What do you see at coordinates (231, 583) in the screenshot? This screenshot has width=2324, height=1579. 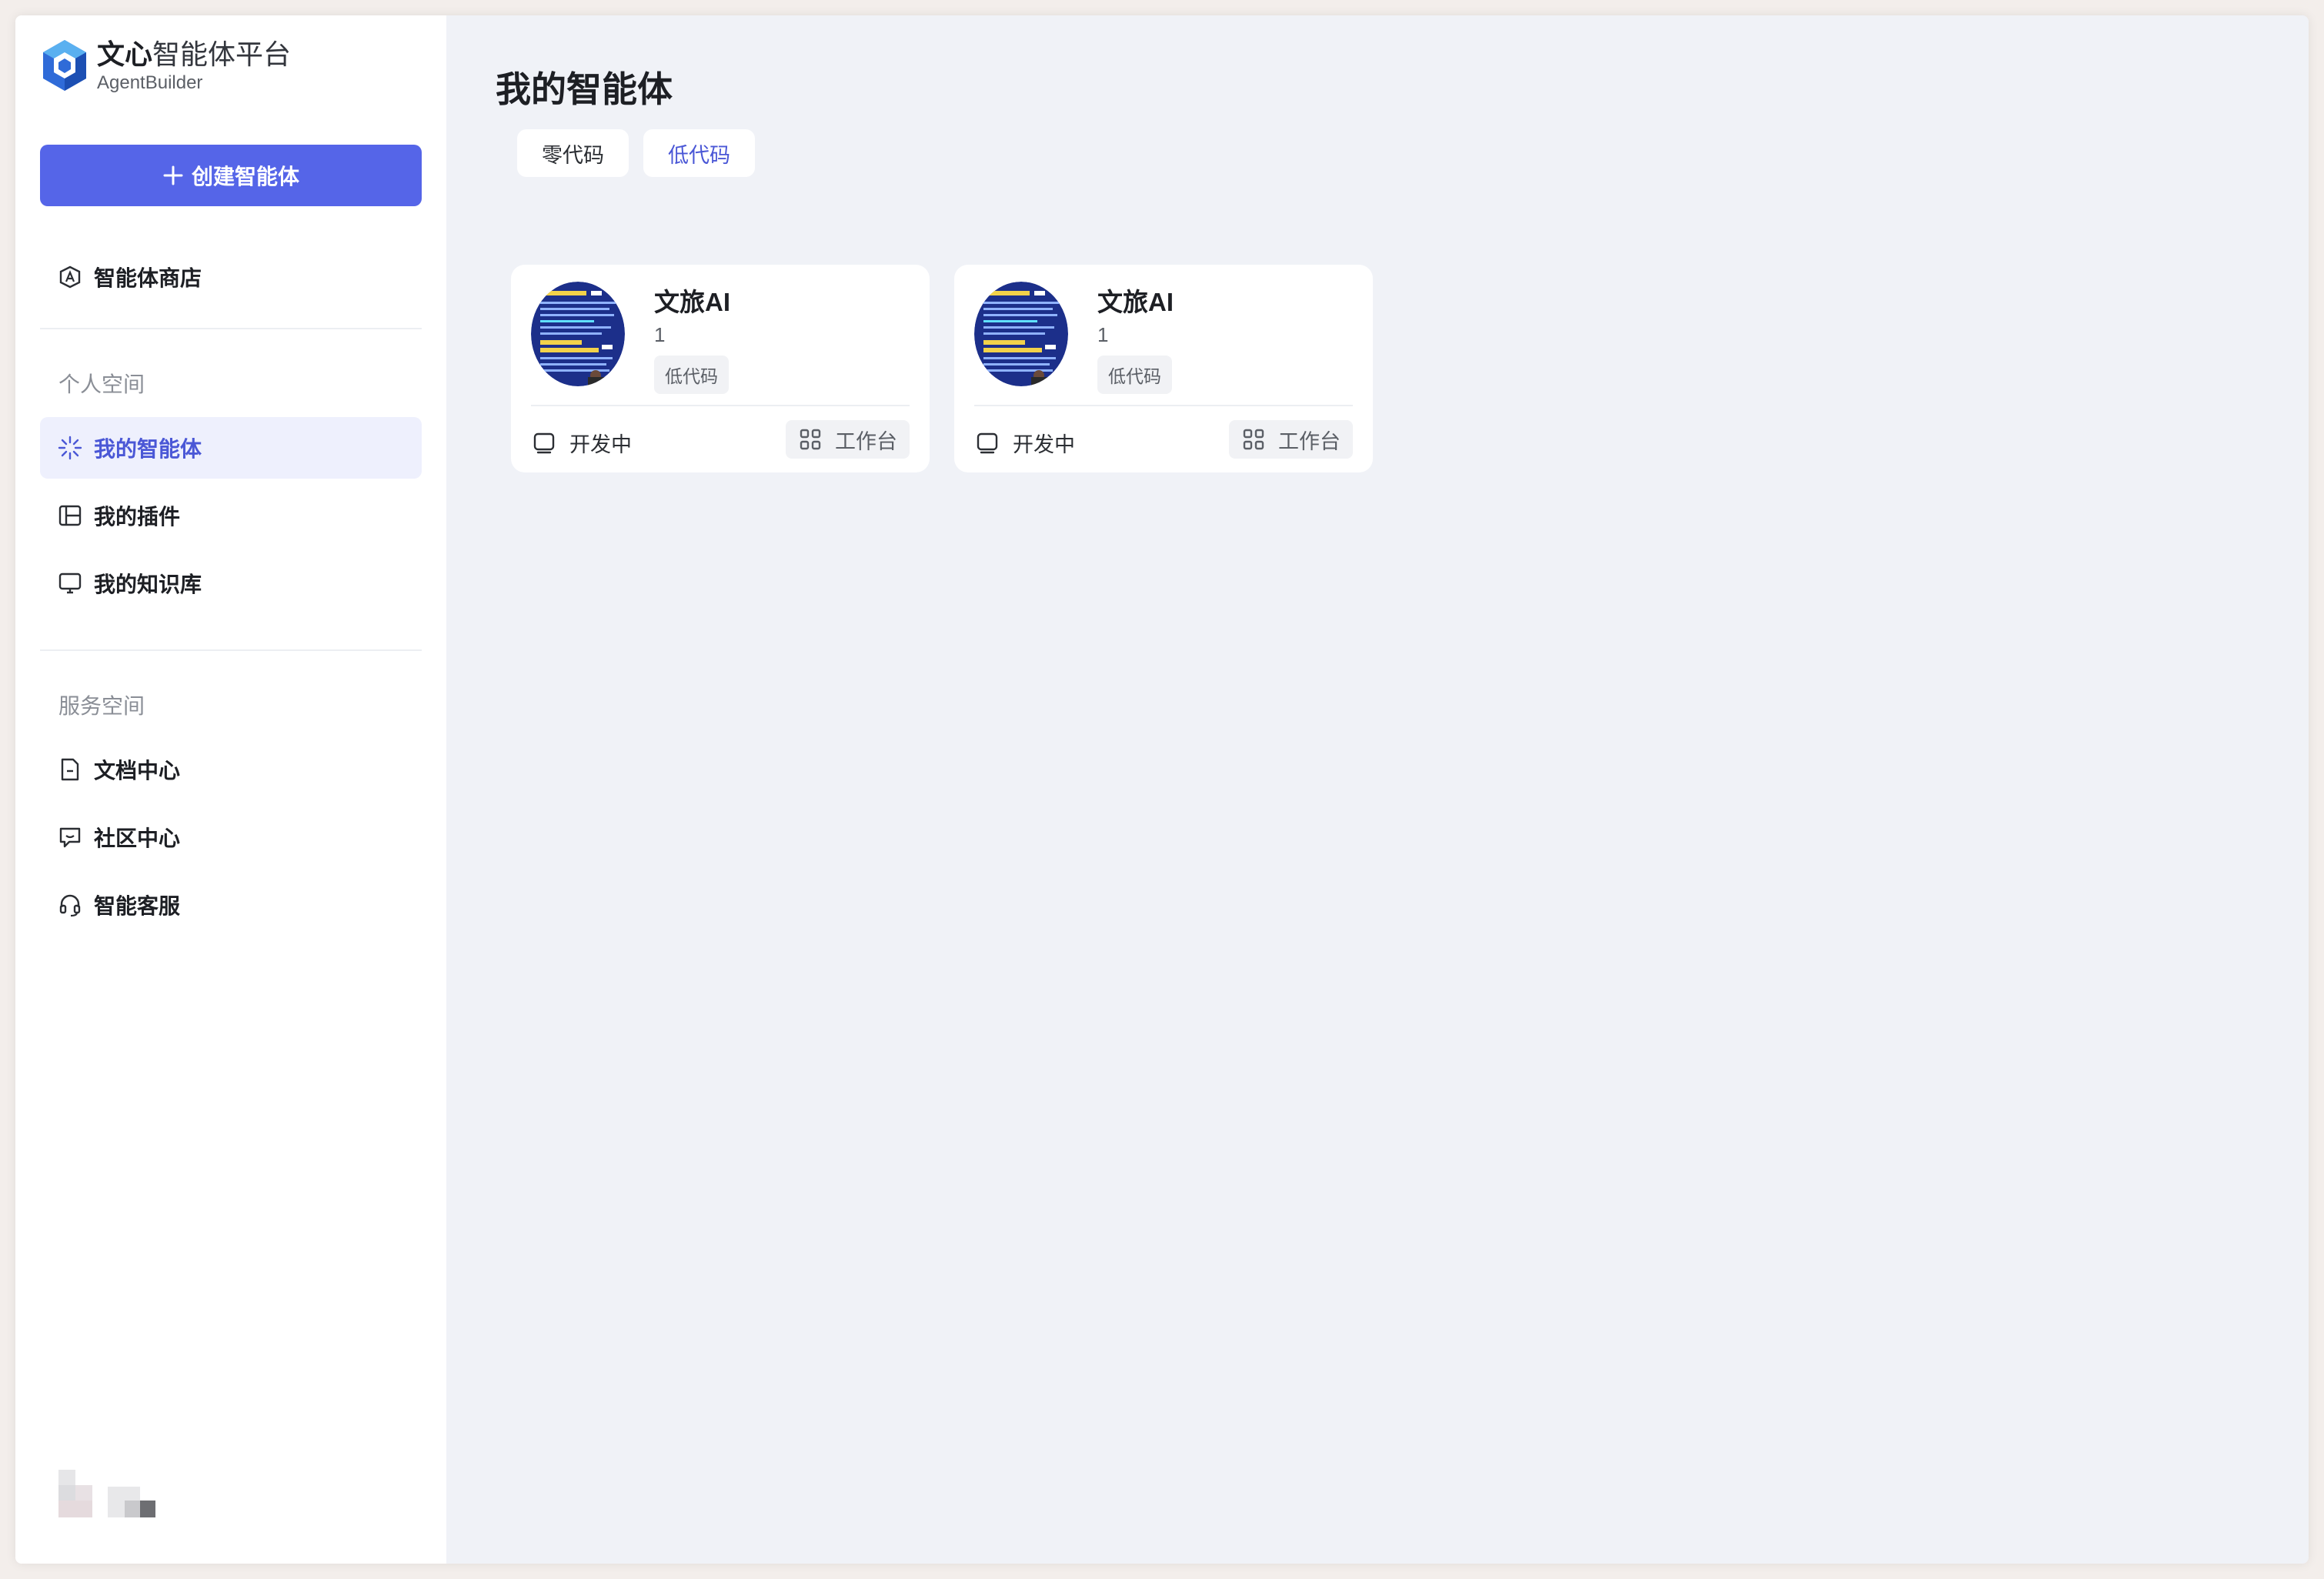 I see `nav-my-knowledge: 我的知识库` at bounding box center [231, 583].